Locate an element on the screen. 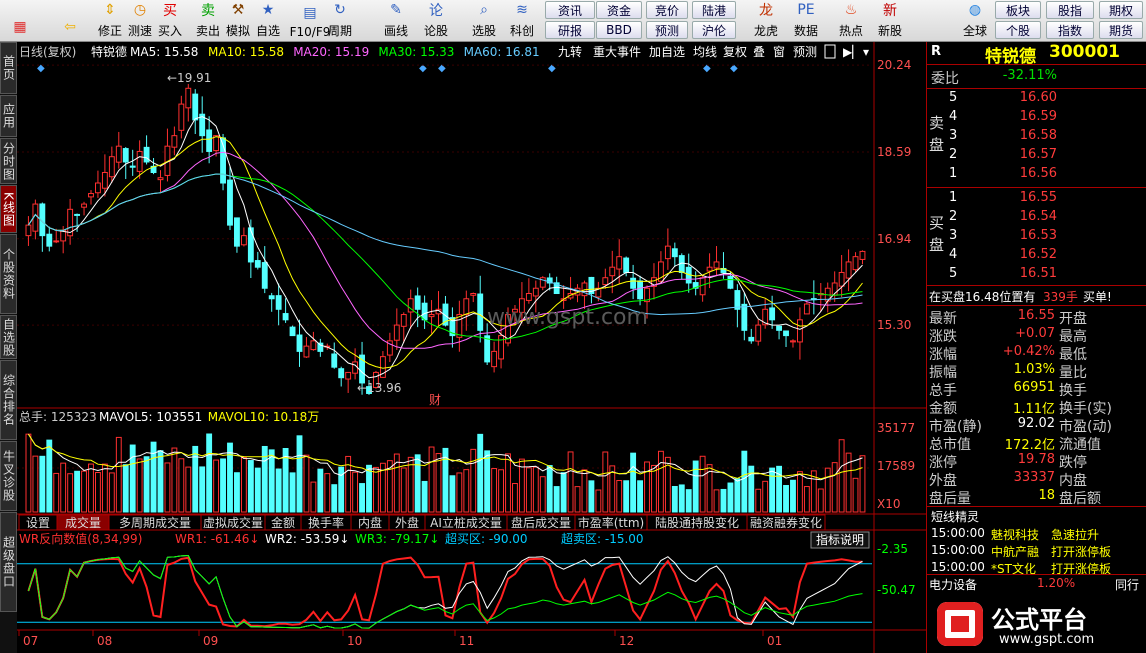 This screenshot has width=1146, height=653. toolbar-small-button: BBD is located at coordinates (619, 30).